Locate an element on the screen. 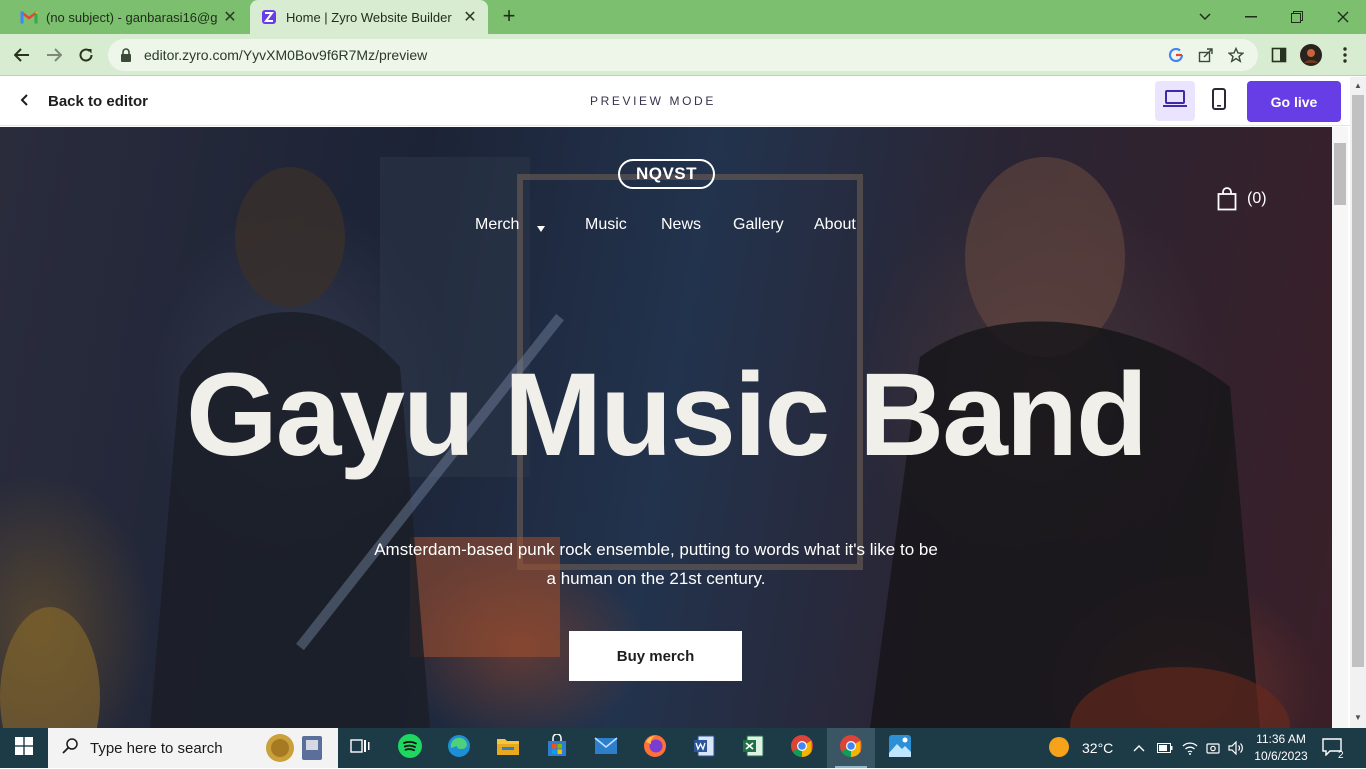 Image resolution: width=1366 pixels, height=769 pixels. gmail-icon is located at coordinates (29, 17).